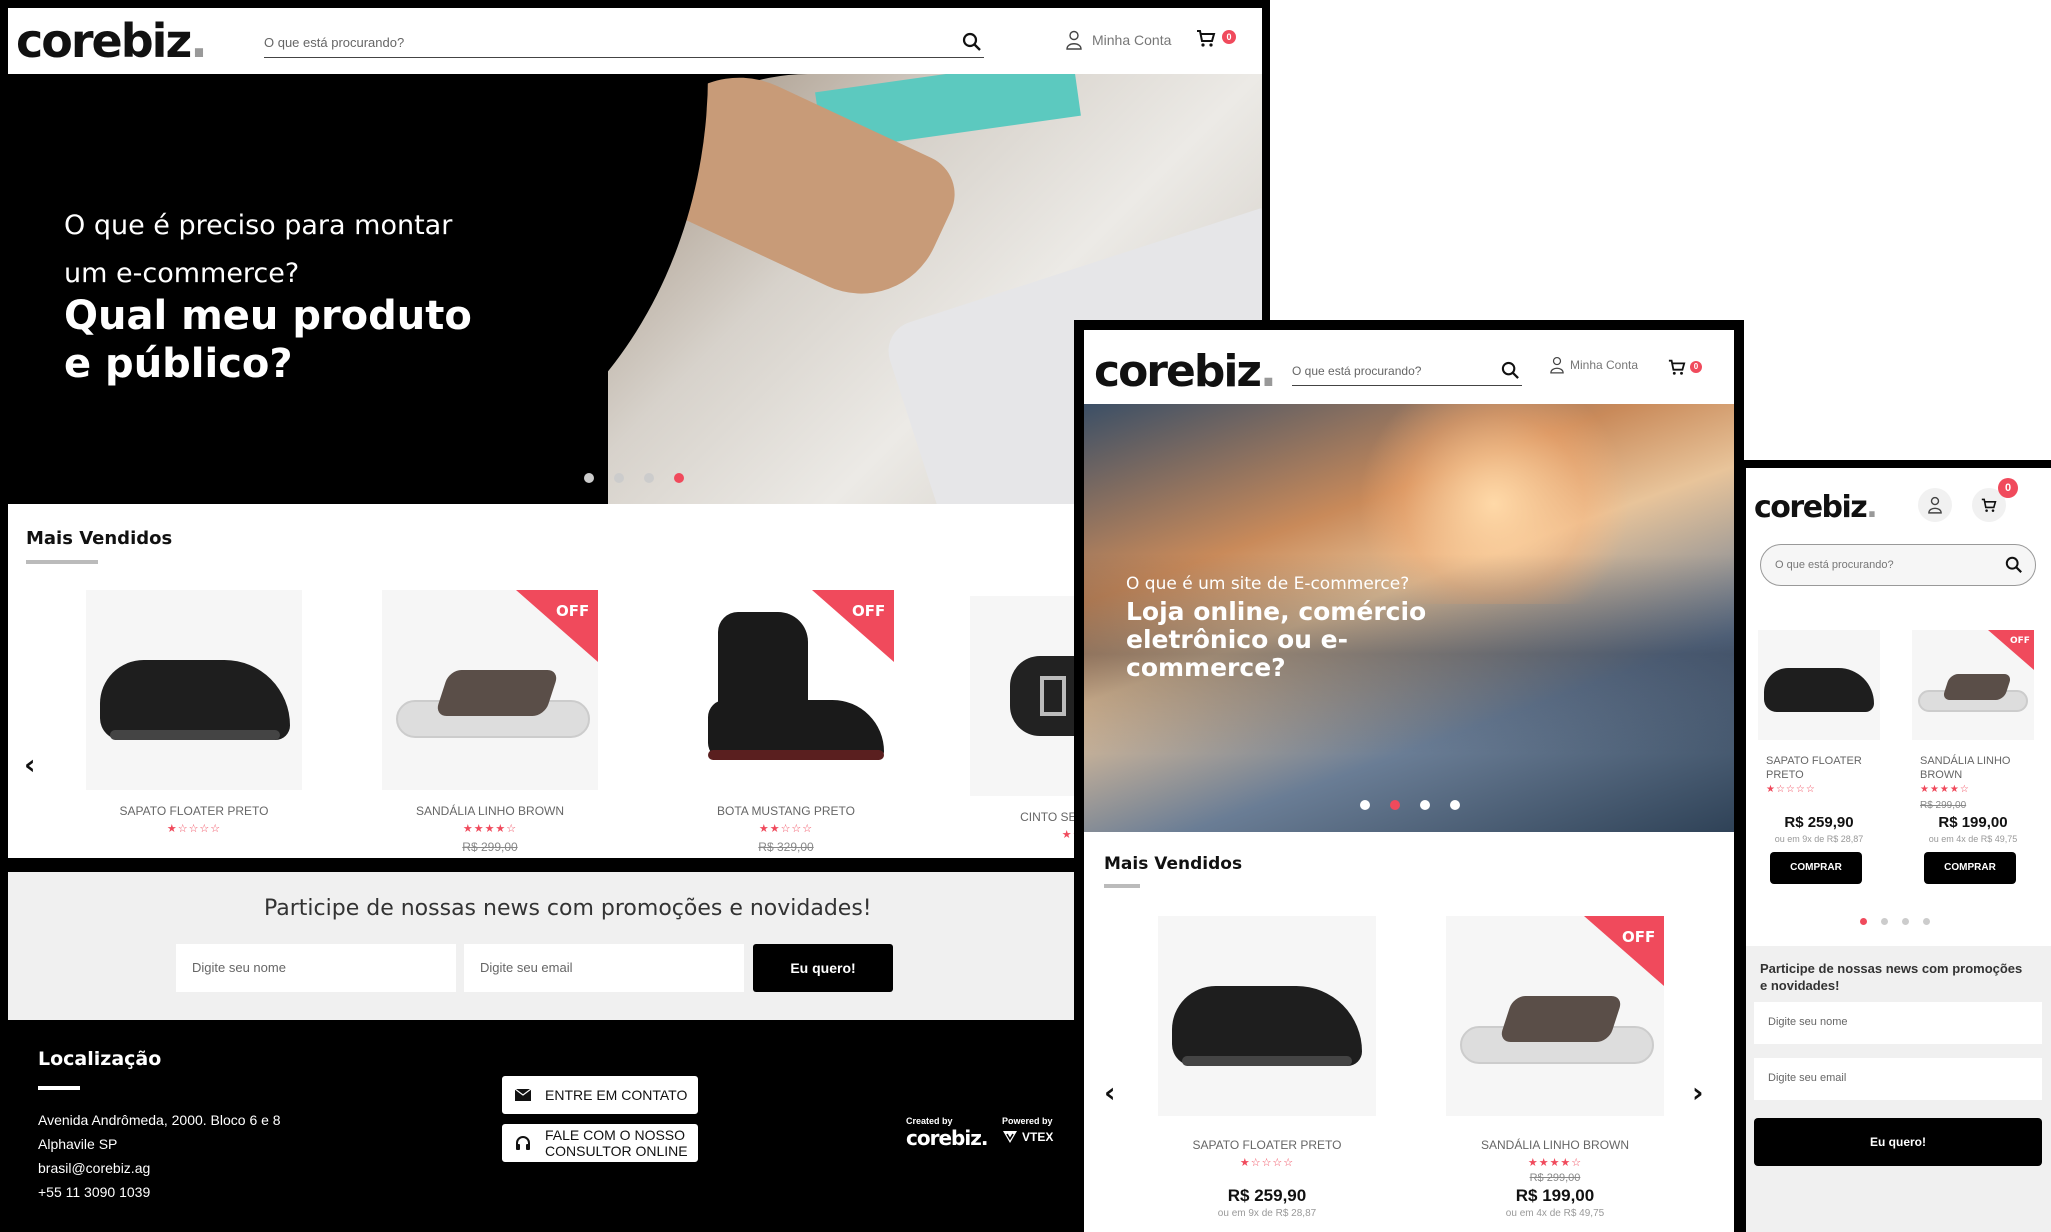 This screenshot has height=1232, width=2051. I want to click on search-placeholder: O que está procurando?, so click(1357, 371).